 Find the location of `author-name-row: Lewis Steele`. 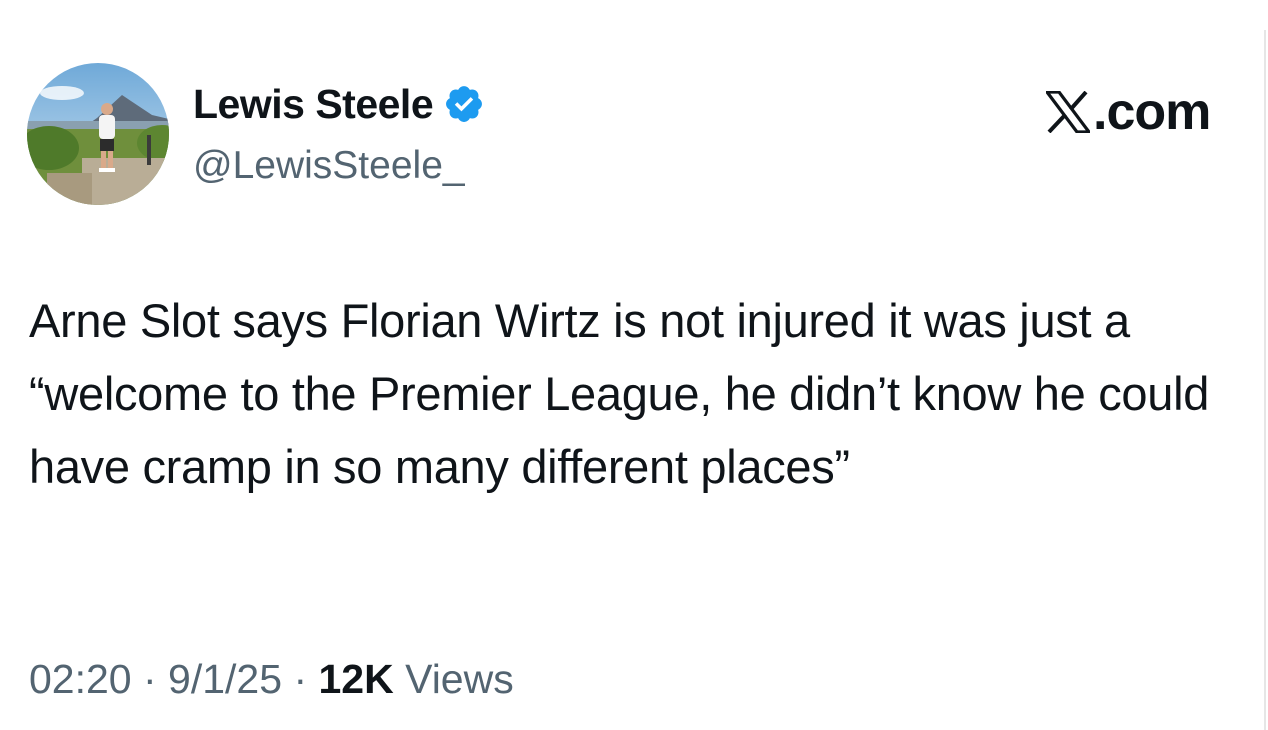

author-name-row: Lewis Steele is located at coordinates (339, 104).